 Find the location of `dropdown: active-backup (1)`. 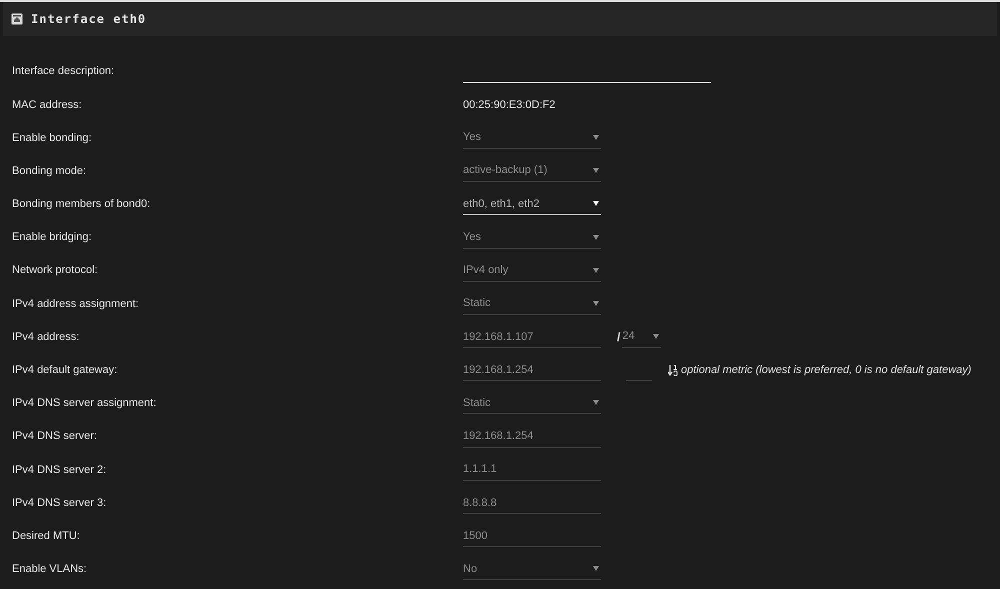

dropdown: active-backup (1) is located at coordinates (532, 171).